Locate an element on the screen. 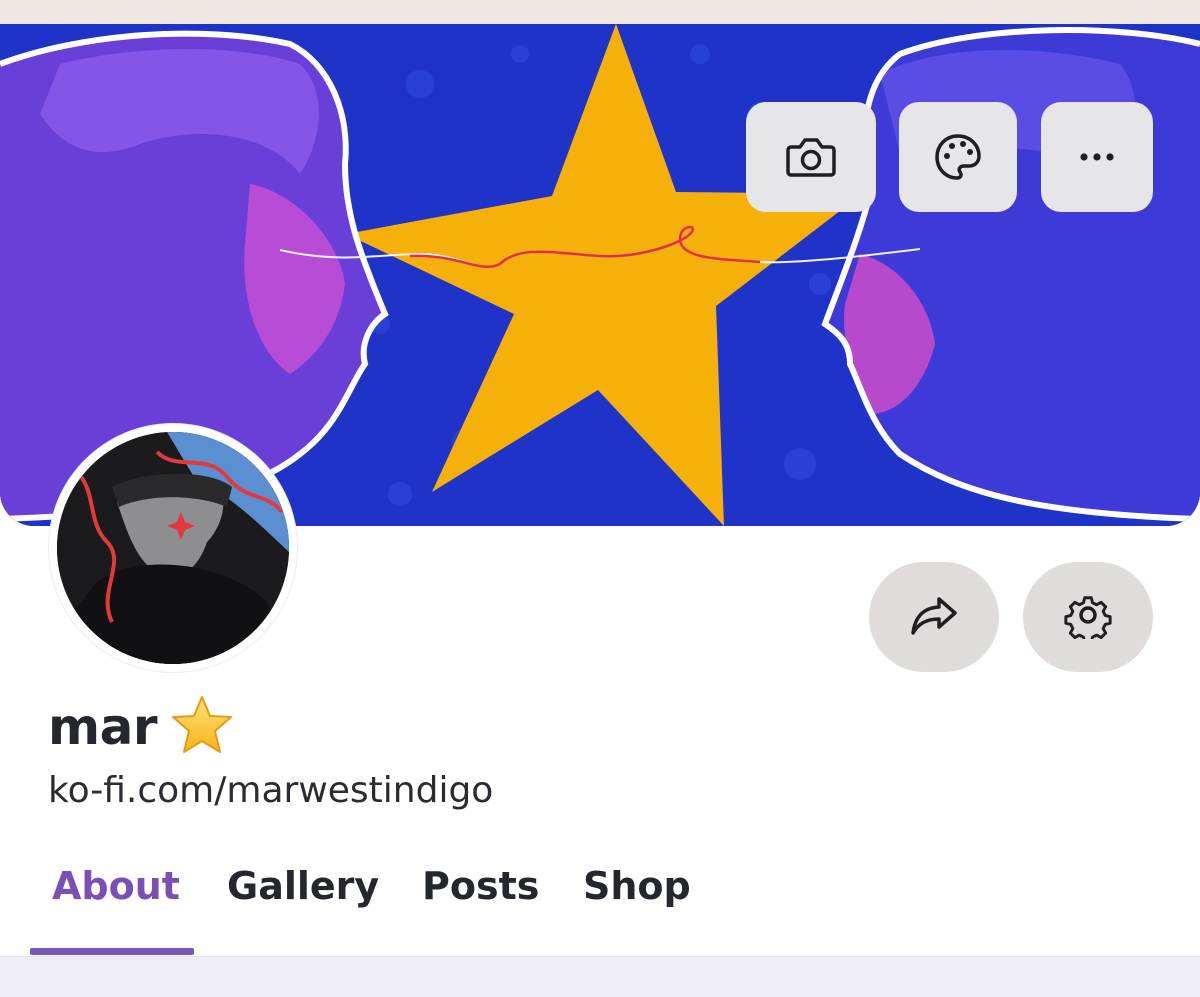  more-options-button is located at coordinates (1097, 157).